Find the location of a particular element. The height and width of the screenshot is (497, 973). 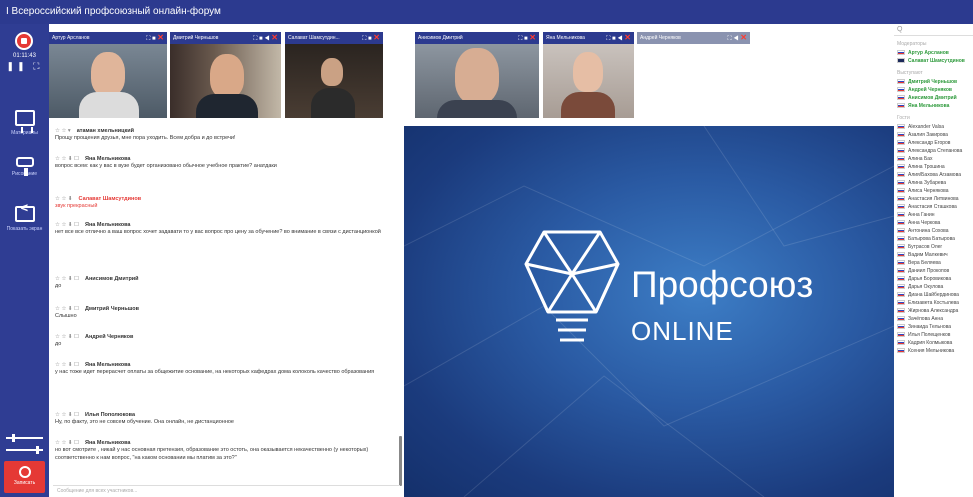

video-tile-name: Андрей Черняков is located at coordinates (660, 38).